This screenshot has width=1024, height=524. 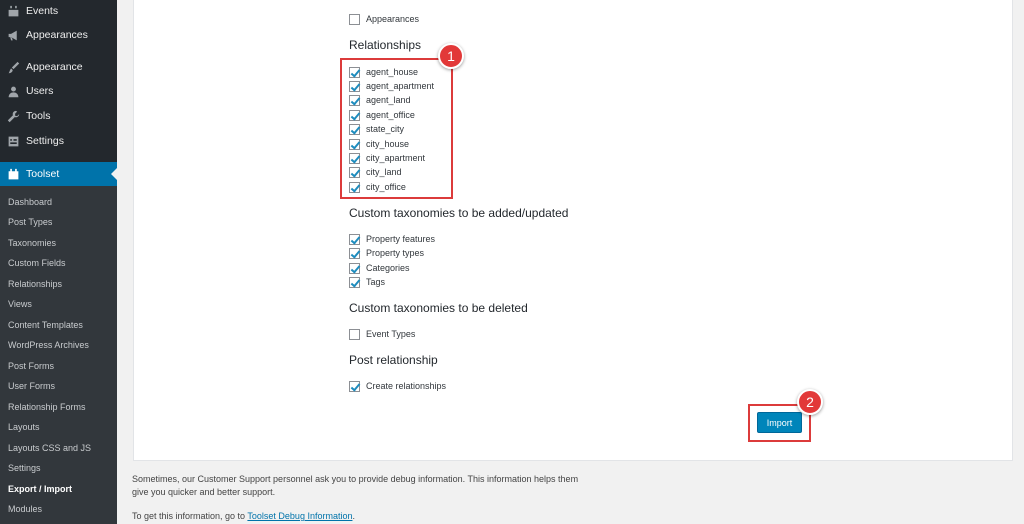 I want to click on checkbox-label: Event Types, so click(x=391, y=334).